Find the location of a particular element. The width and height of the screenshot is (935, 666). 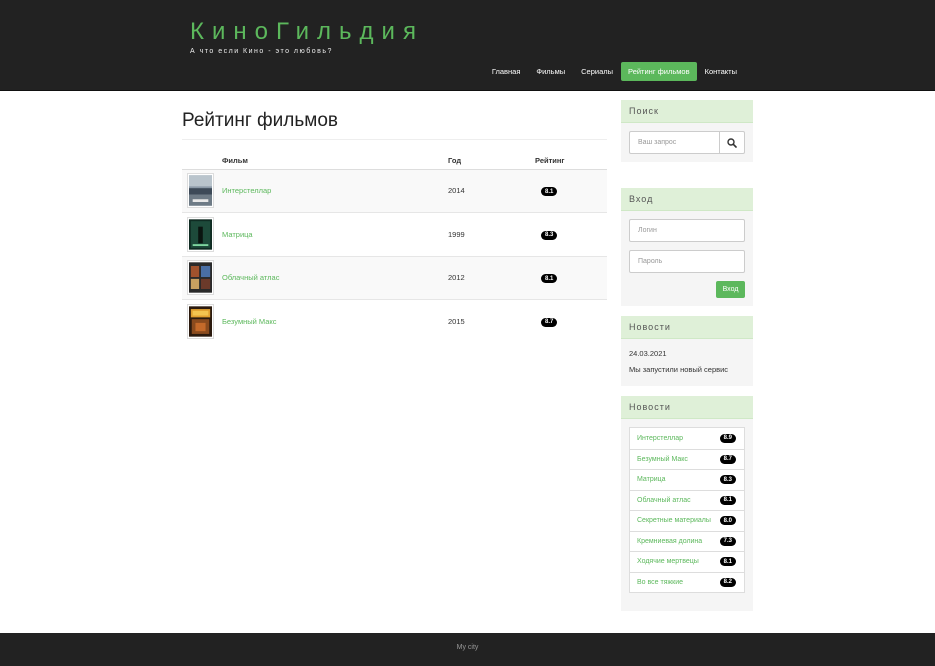

list-item: Секретные материалы 8.0 is located at coordinates (687, 520).